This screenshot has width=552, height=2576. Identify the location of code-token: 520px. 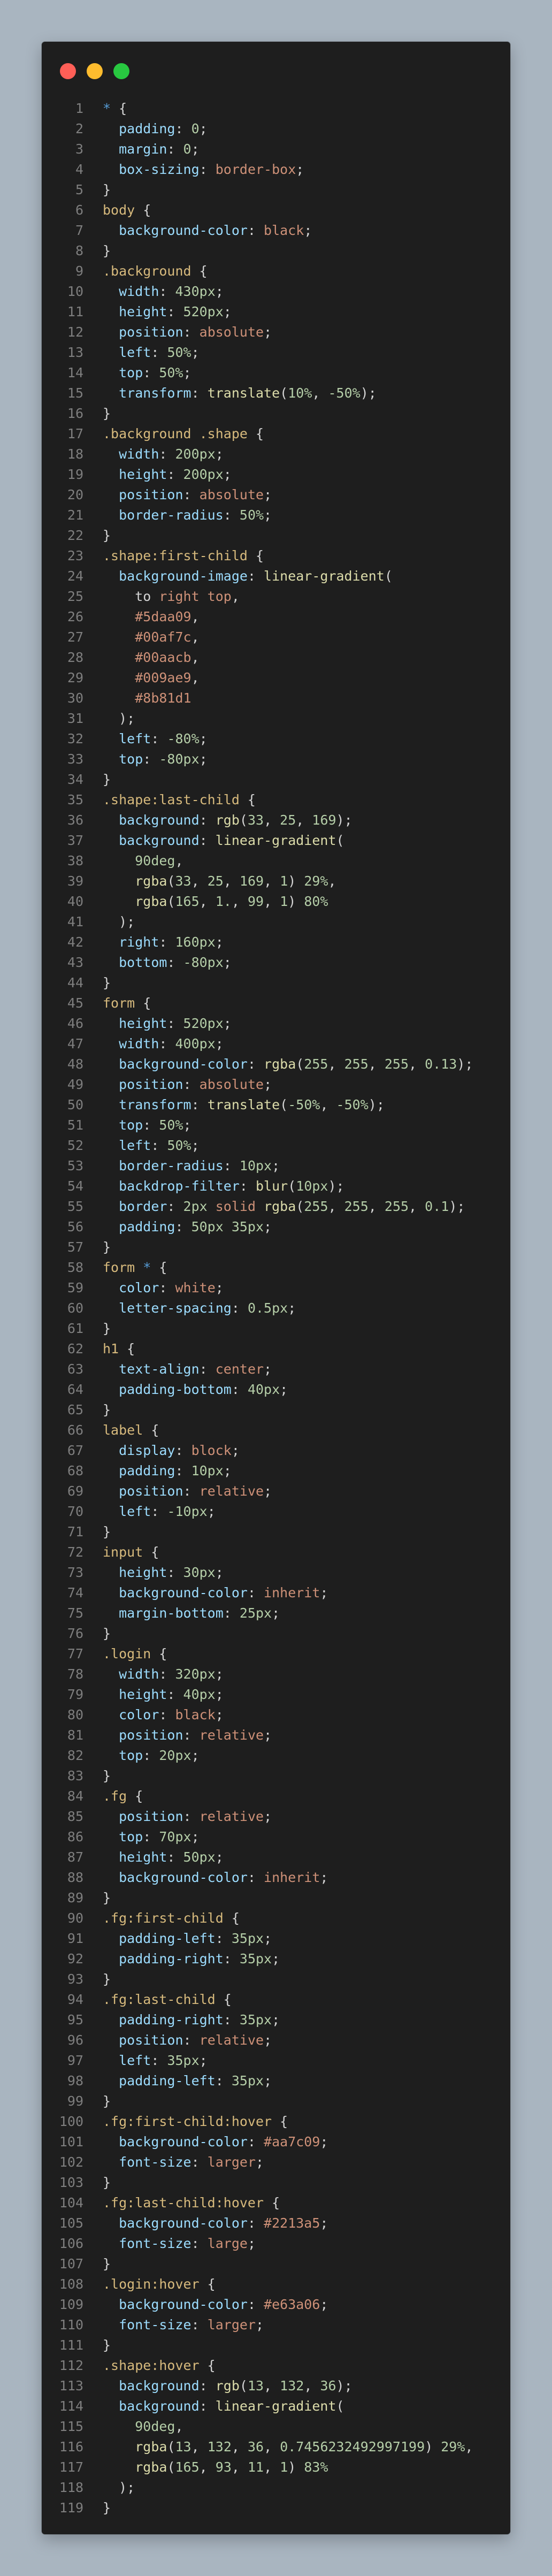
(203, 311).